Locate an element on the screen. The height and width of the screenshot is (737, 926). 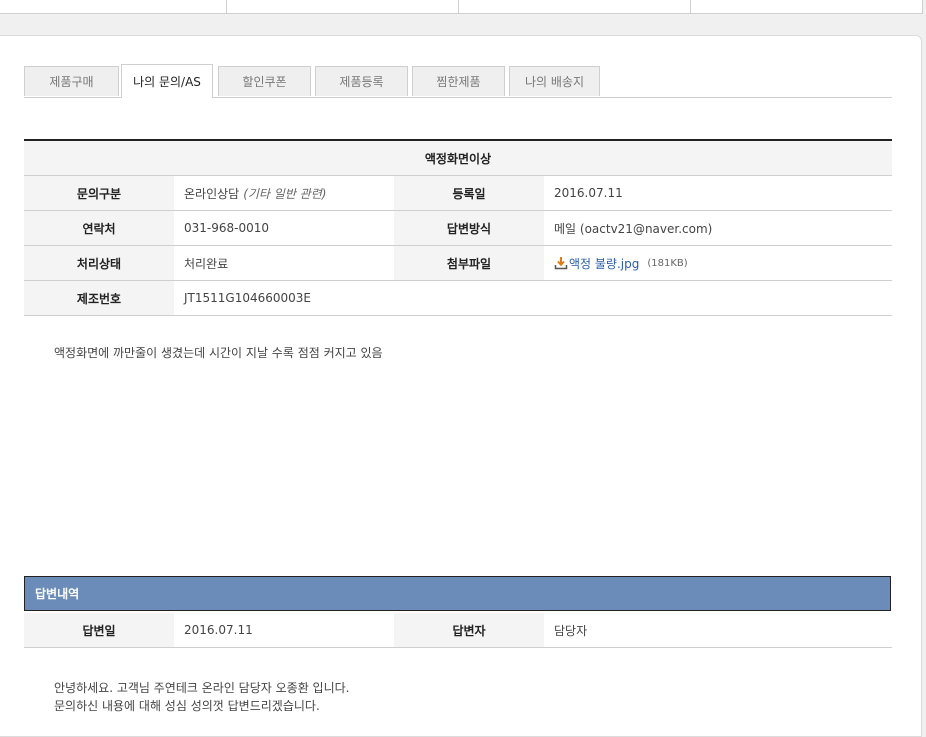
tab-product-registration: 제품등록 is located at coordinates (361, 81).